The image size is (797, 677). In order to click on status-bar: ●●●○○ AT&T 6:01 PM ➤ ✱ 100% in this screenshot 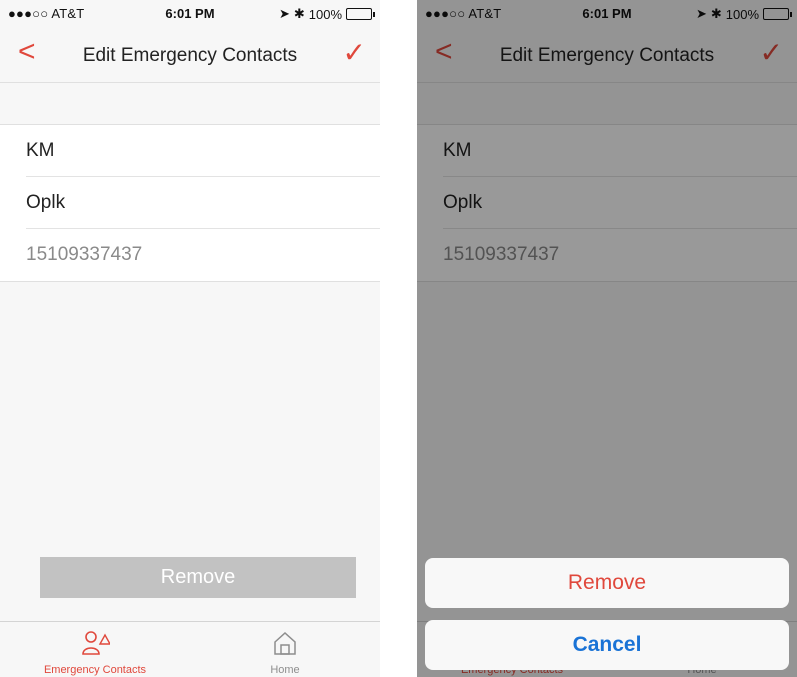, I will do `click(190, 13)`.